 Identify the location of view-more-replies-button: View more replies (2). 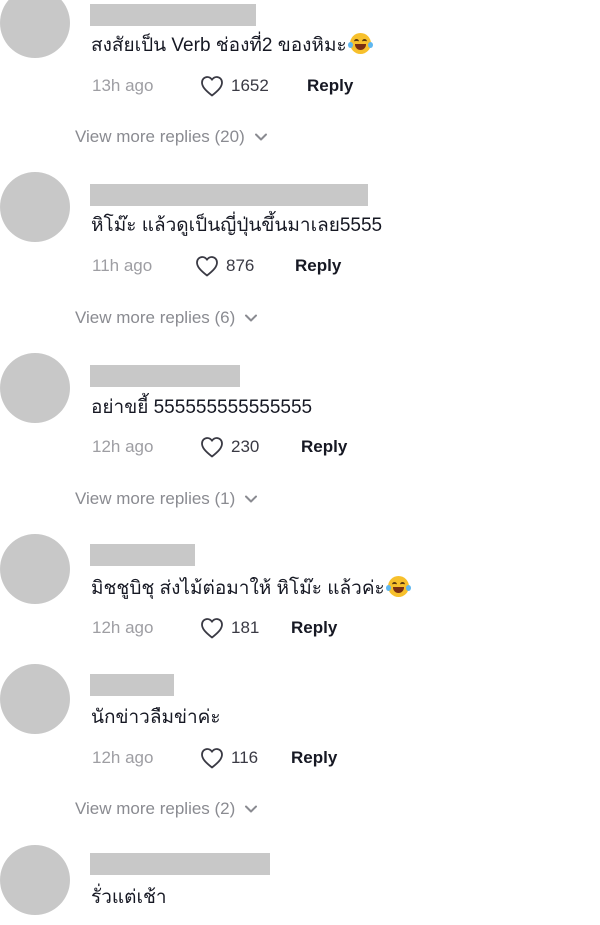
(166, 809).